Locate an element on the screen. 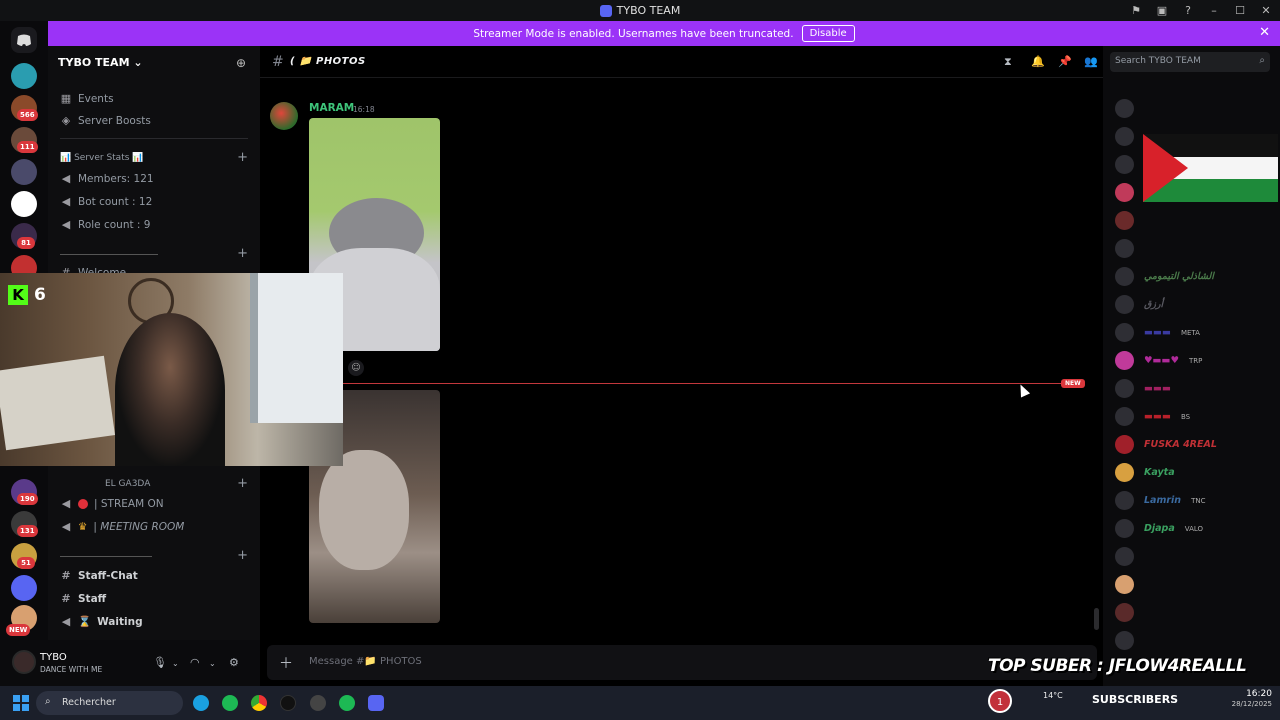  search-input: Search TYBO TEAM ⌕ is located at coordinates (1190, 62).